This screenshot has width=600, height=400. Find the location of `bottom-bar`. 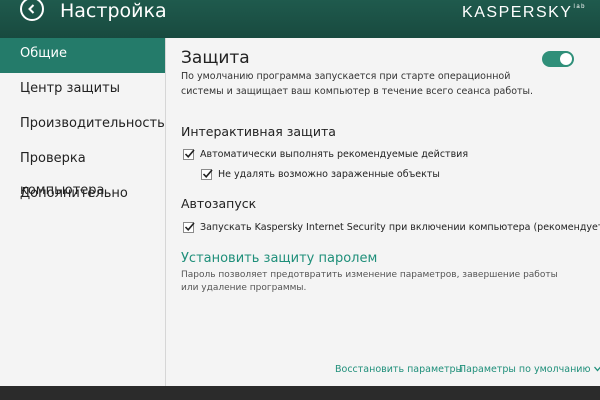

bottom-bar is located at coordinates (300, 393).